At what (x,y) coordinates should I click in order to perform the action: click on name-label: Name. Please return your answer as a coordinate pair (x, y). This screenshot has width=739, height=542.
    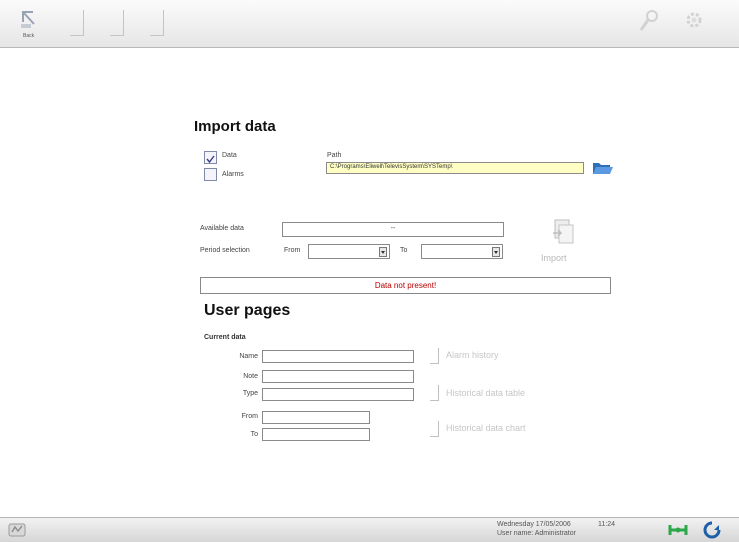
    Looking at the image, I should click on (248, 356).